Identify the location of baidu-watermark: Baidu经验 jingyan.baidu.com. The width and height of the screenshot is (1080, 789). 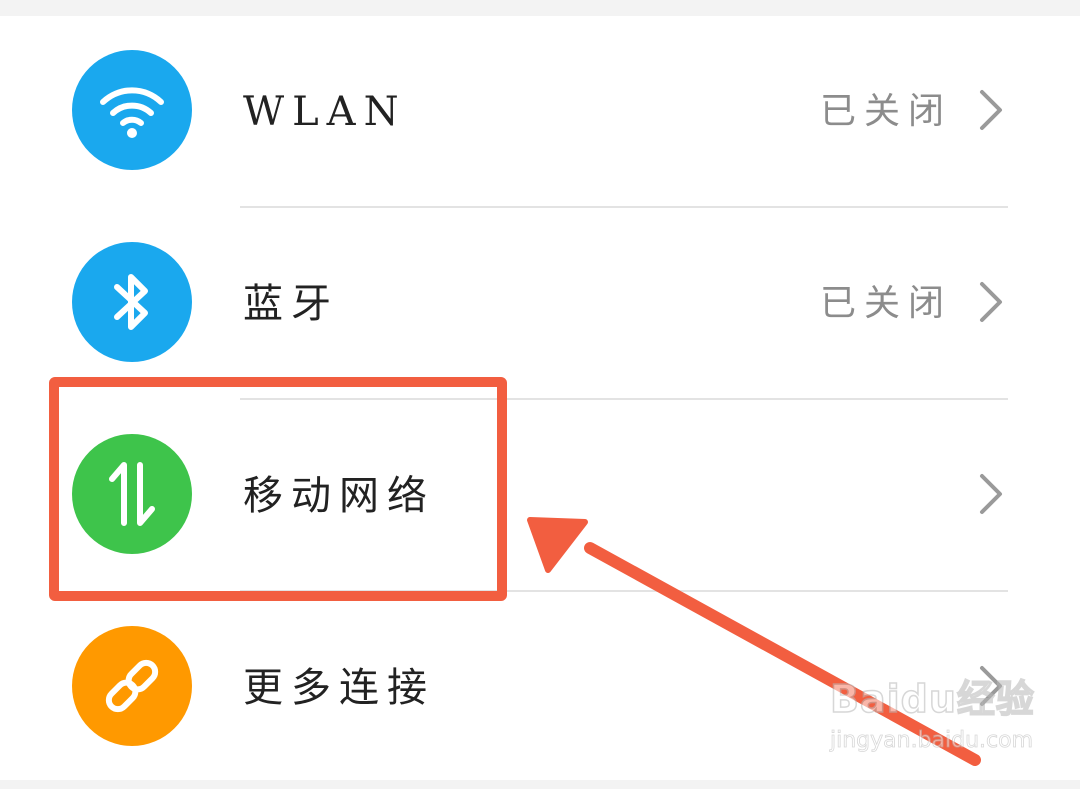
(939, 718).